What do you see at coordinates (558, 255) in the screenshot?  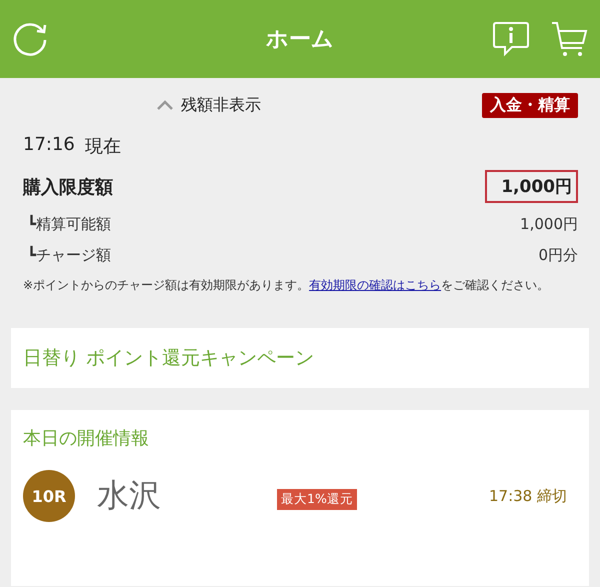 I see `amount-value: 0円分` at bounding box center [558, 255].